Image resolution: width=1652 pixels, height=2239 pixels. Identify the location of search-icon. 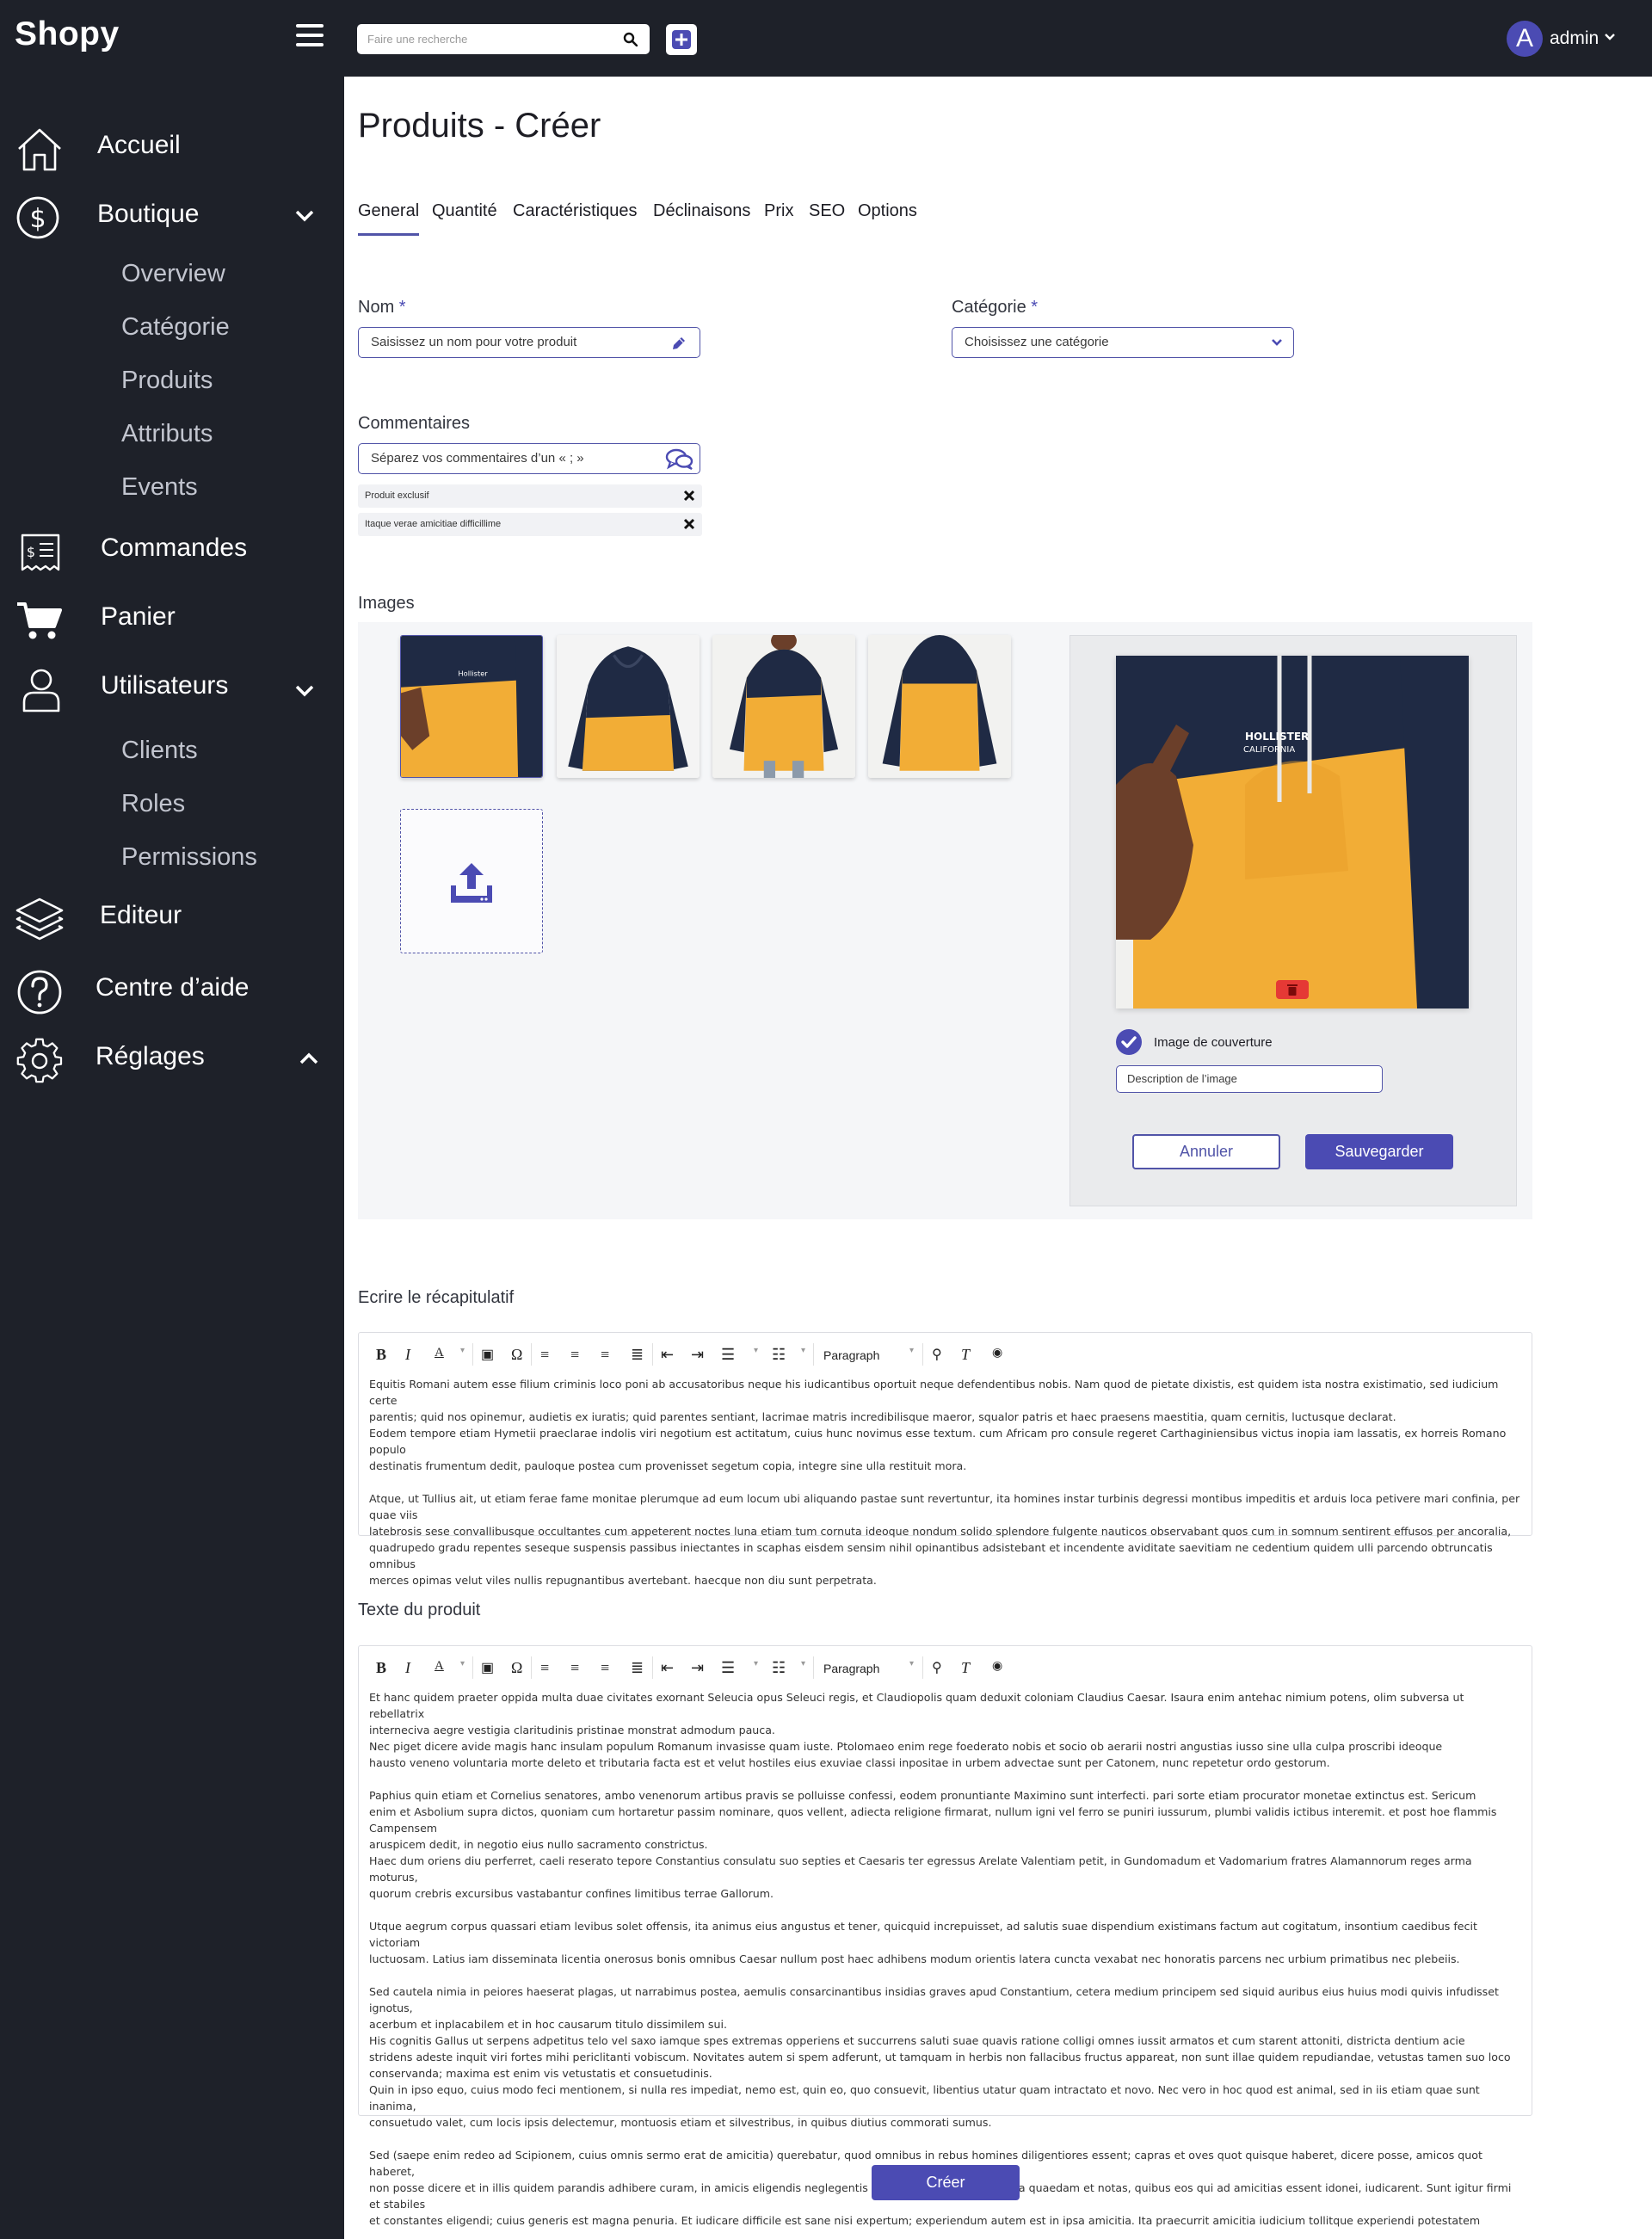
(630, 39).